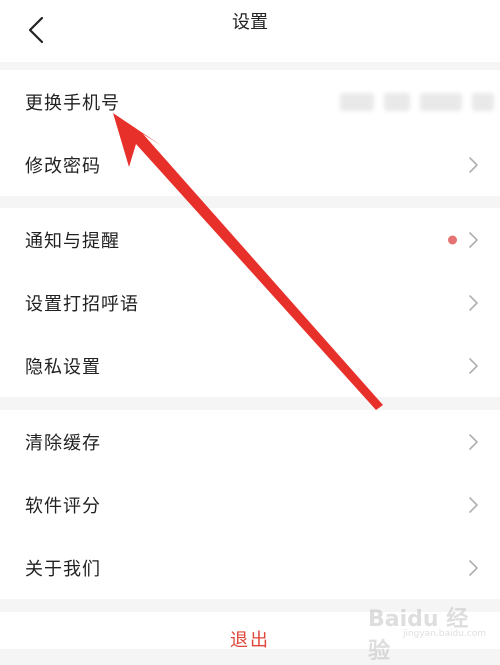  What do you see at coordinates (63, 569) in the screenshot?
I see `row-label: 关于我们` at bounding box center [63, 569].